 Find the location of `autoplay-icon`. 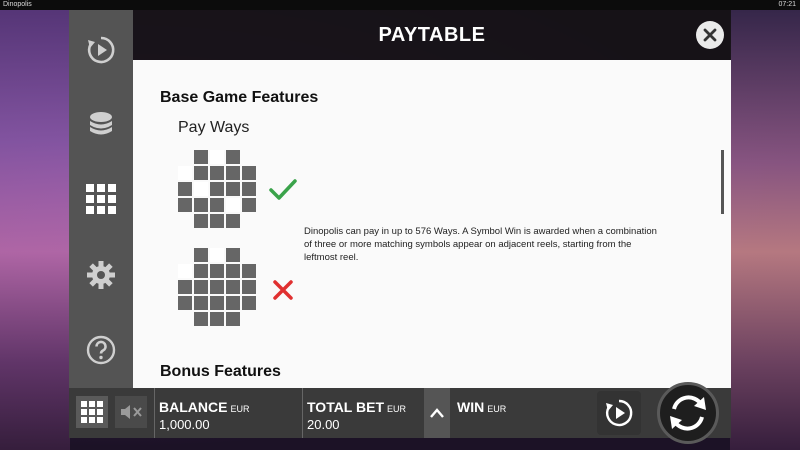

autoplay-icon is located at coordinates (619, 413).